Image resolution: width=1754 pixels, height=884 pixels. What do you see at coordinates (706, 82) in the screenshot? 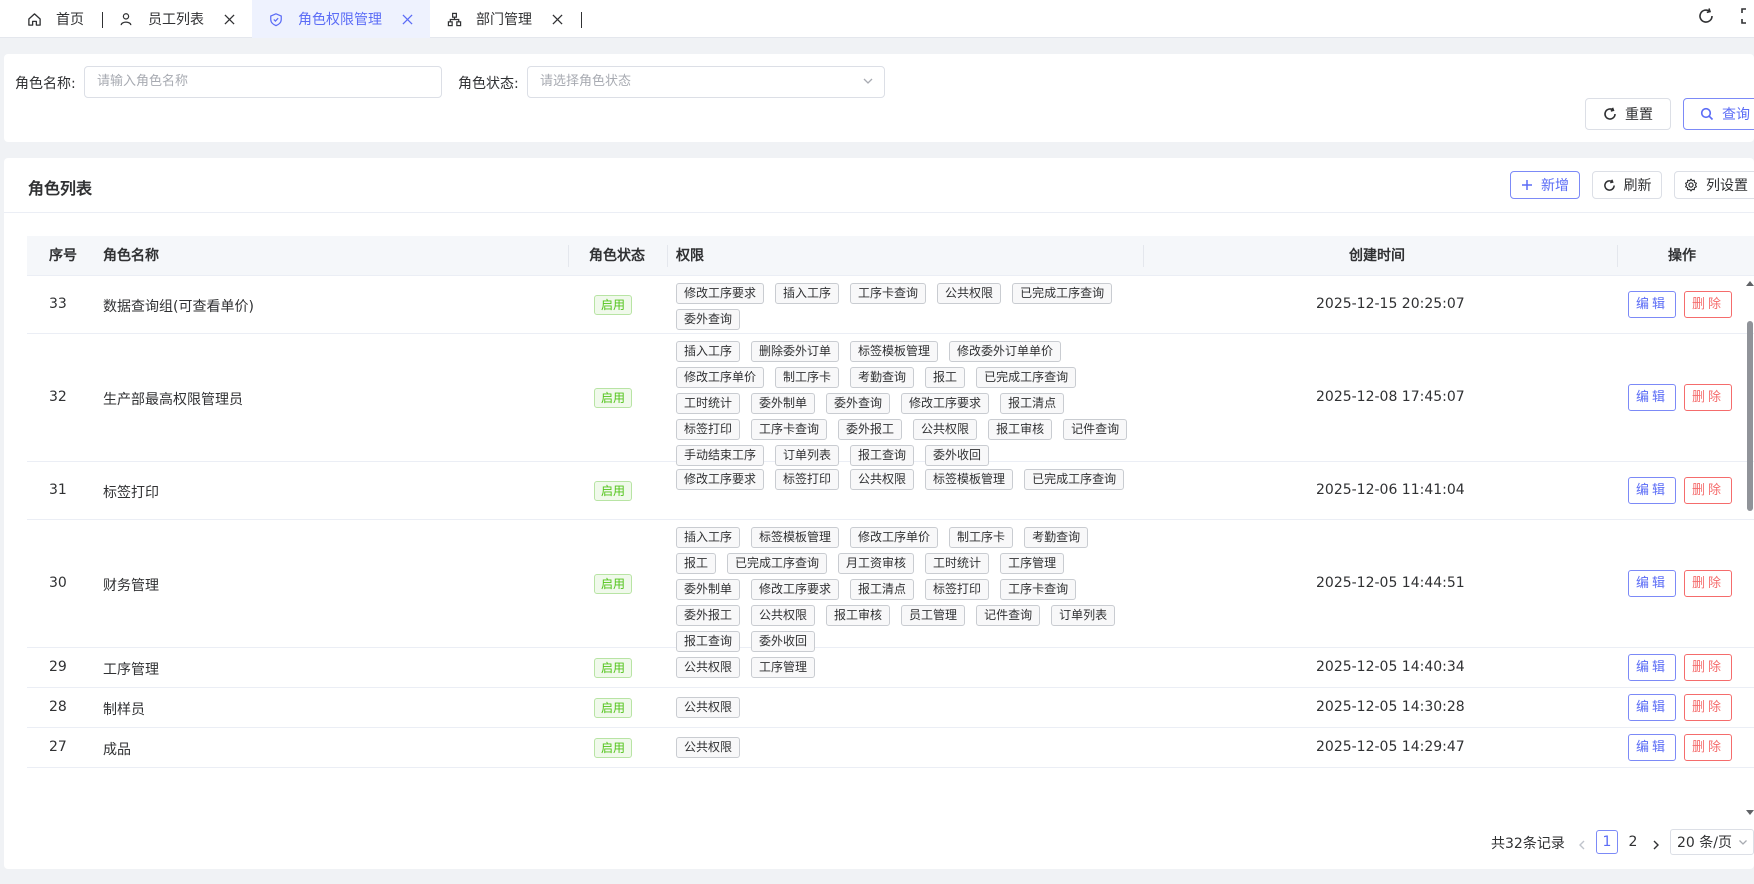
I see `role-status-select: 请选择角色状态` at bounding box center [706, 82].